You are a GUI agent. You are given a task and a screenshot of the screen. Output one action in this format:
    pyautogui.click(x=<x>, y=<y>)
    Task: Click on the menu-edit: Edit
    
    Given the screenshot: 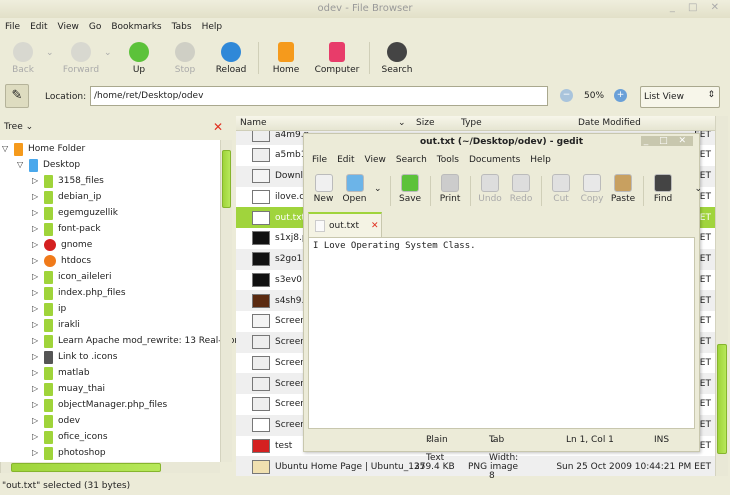 What is the action you would take?
    pyautogui.click(x=38, y=27)
    